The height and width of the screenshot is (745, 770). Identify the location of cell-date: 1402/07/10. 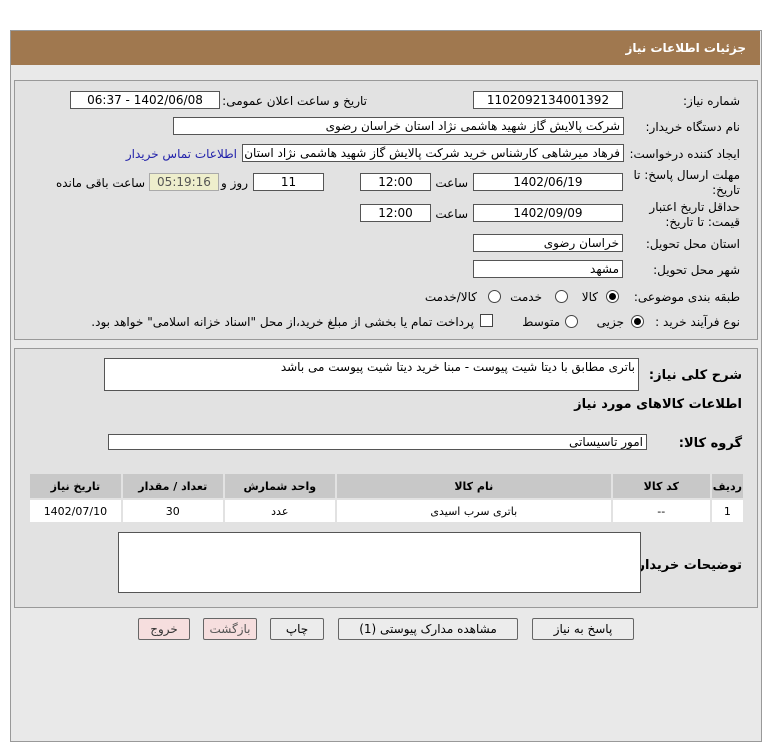
(75, 511).